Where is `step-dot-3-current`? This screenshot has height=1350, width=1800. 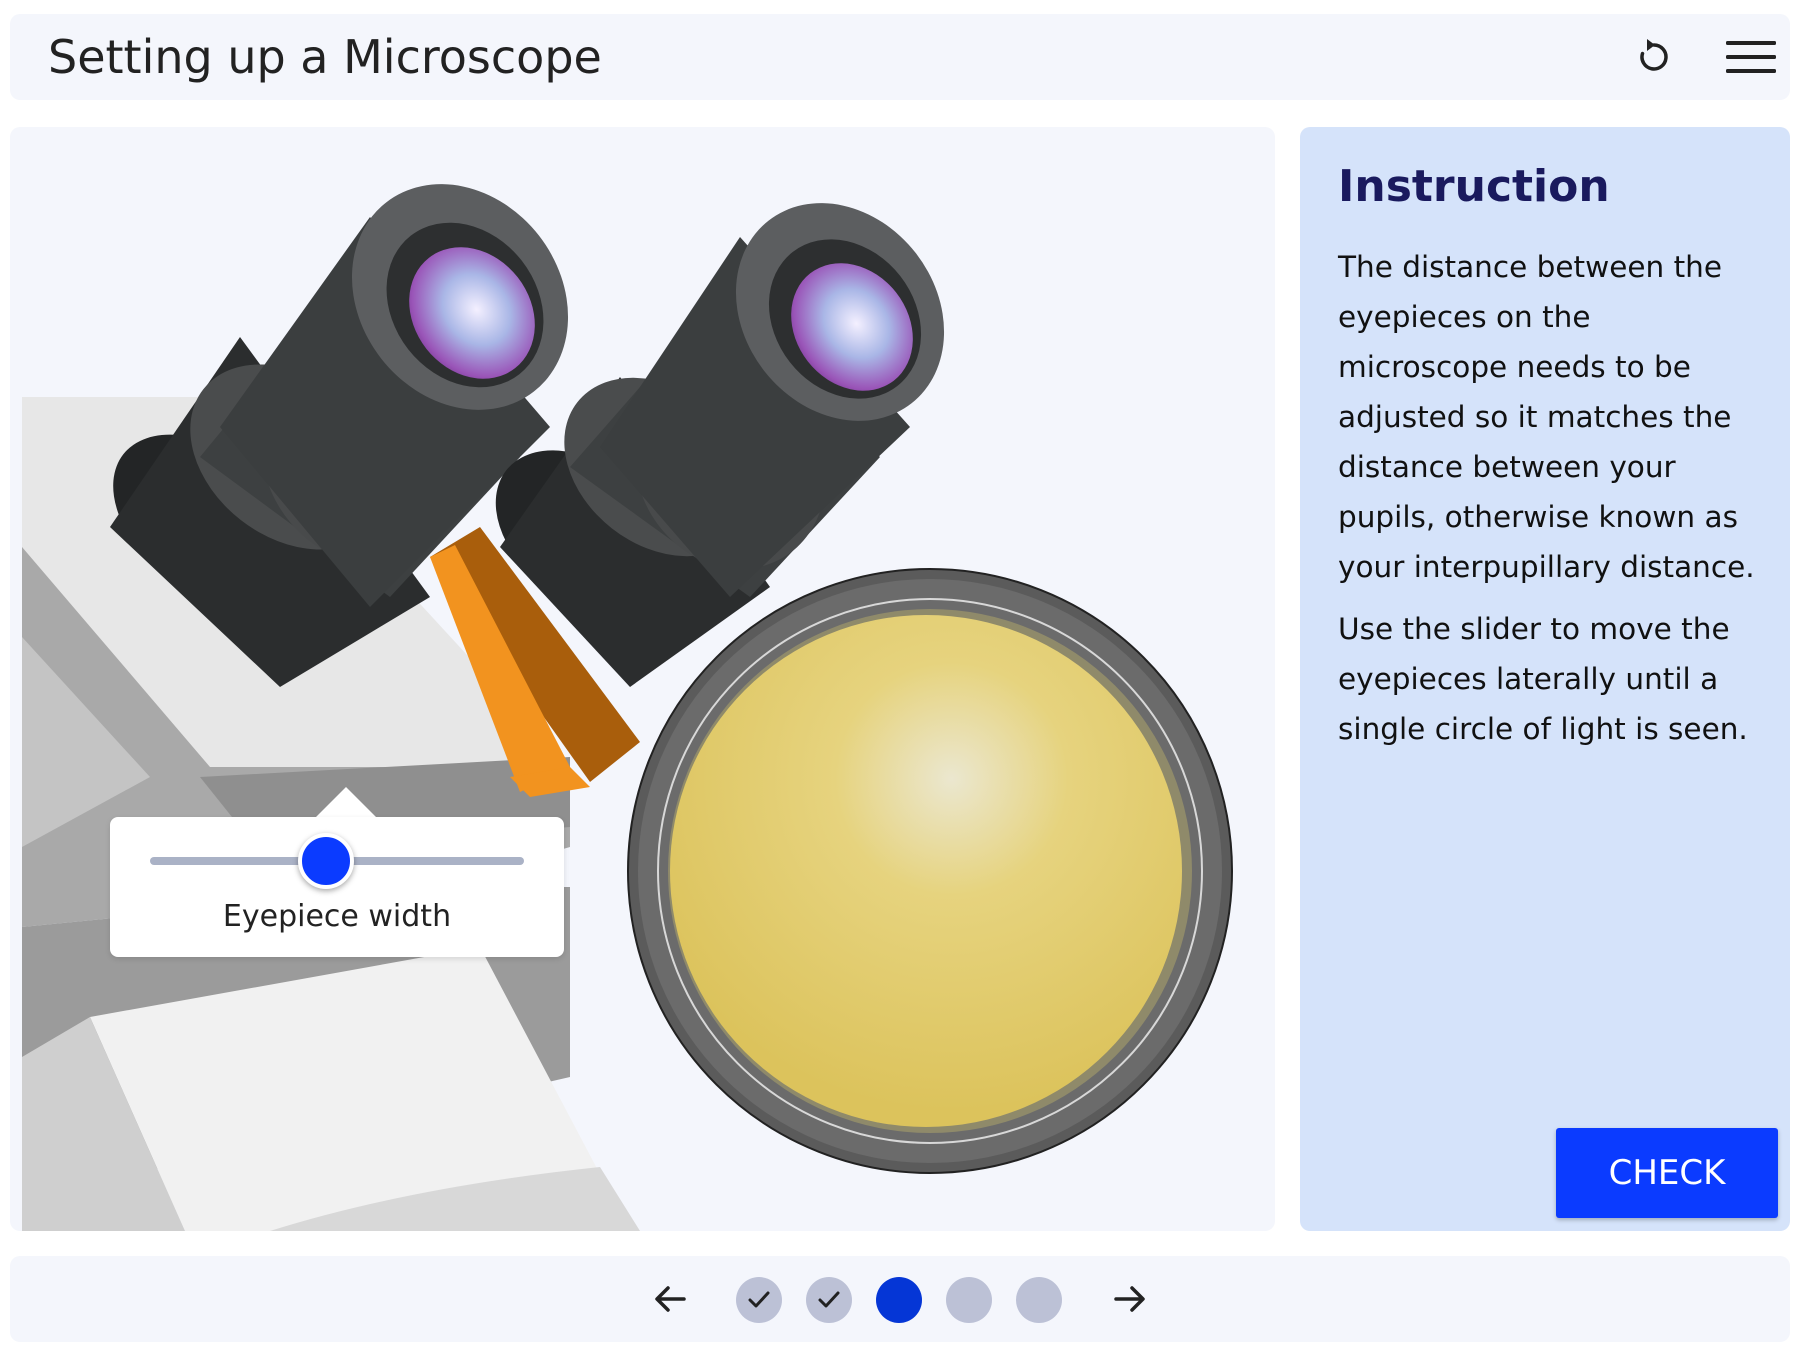
step-dot-3-current is located at coordinates (899, 1300).